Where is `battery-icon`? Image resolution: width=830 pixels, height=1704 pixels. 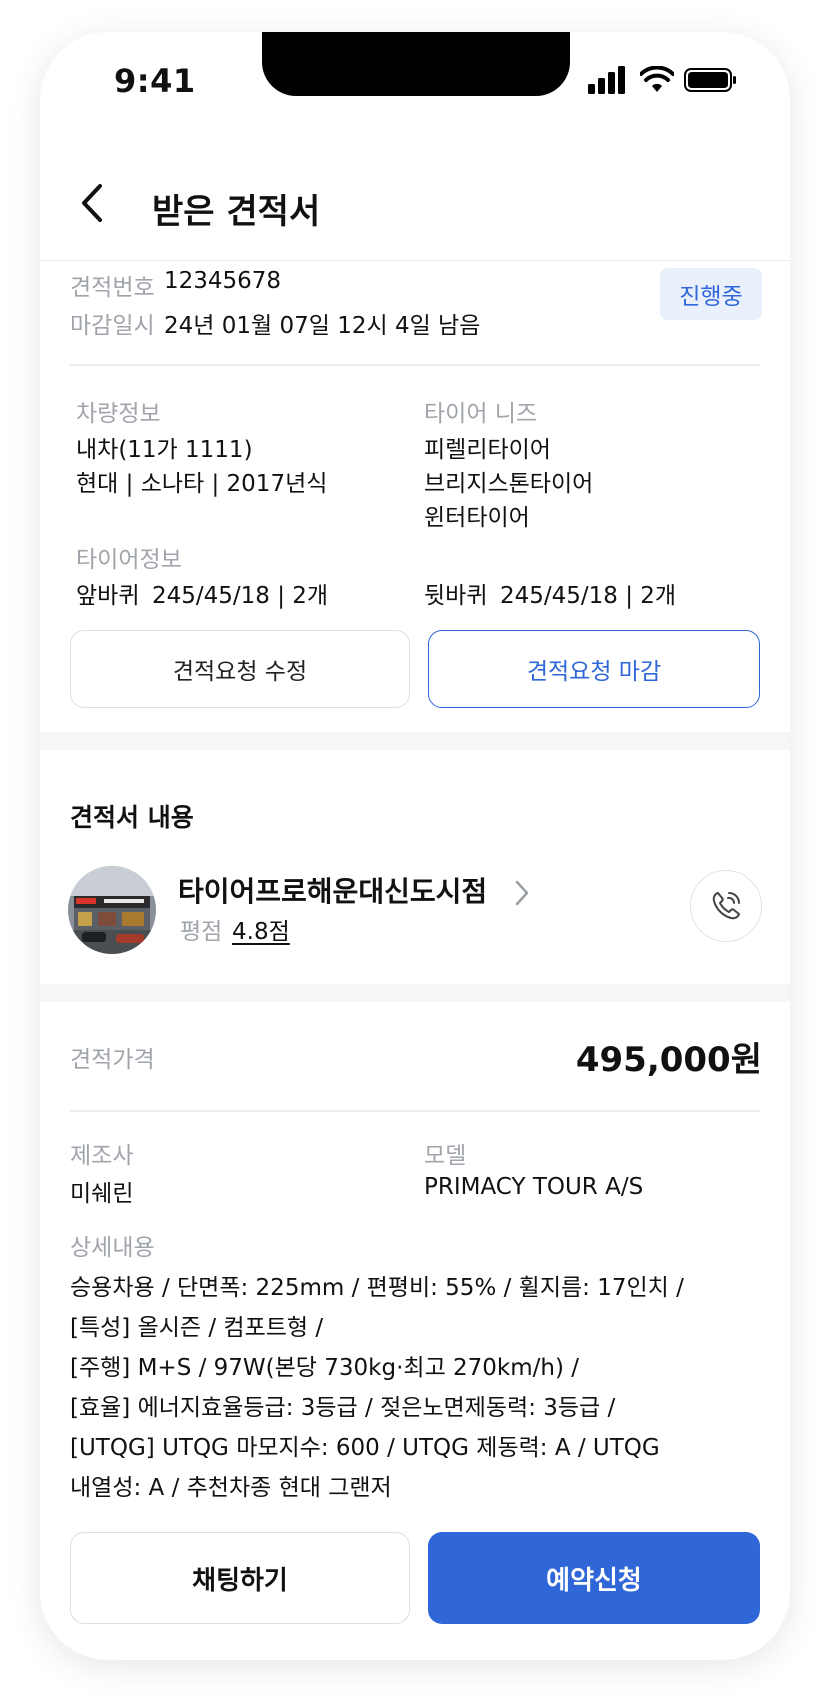
battery-icon is located at coordinates (710, 80).